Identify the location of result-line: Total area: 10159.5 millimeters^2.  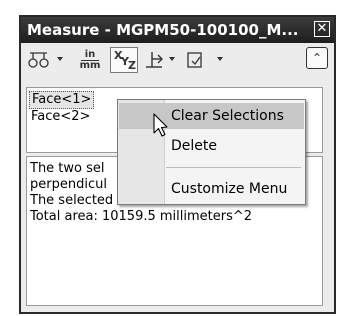
(141, 216).